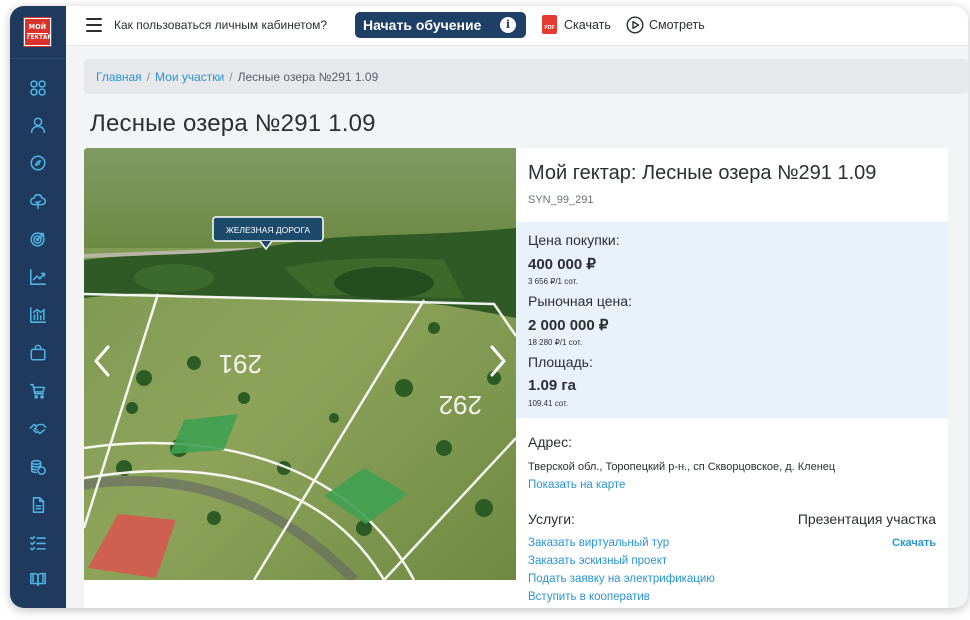  I want to click on tree-icon, so click(38, 201).